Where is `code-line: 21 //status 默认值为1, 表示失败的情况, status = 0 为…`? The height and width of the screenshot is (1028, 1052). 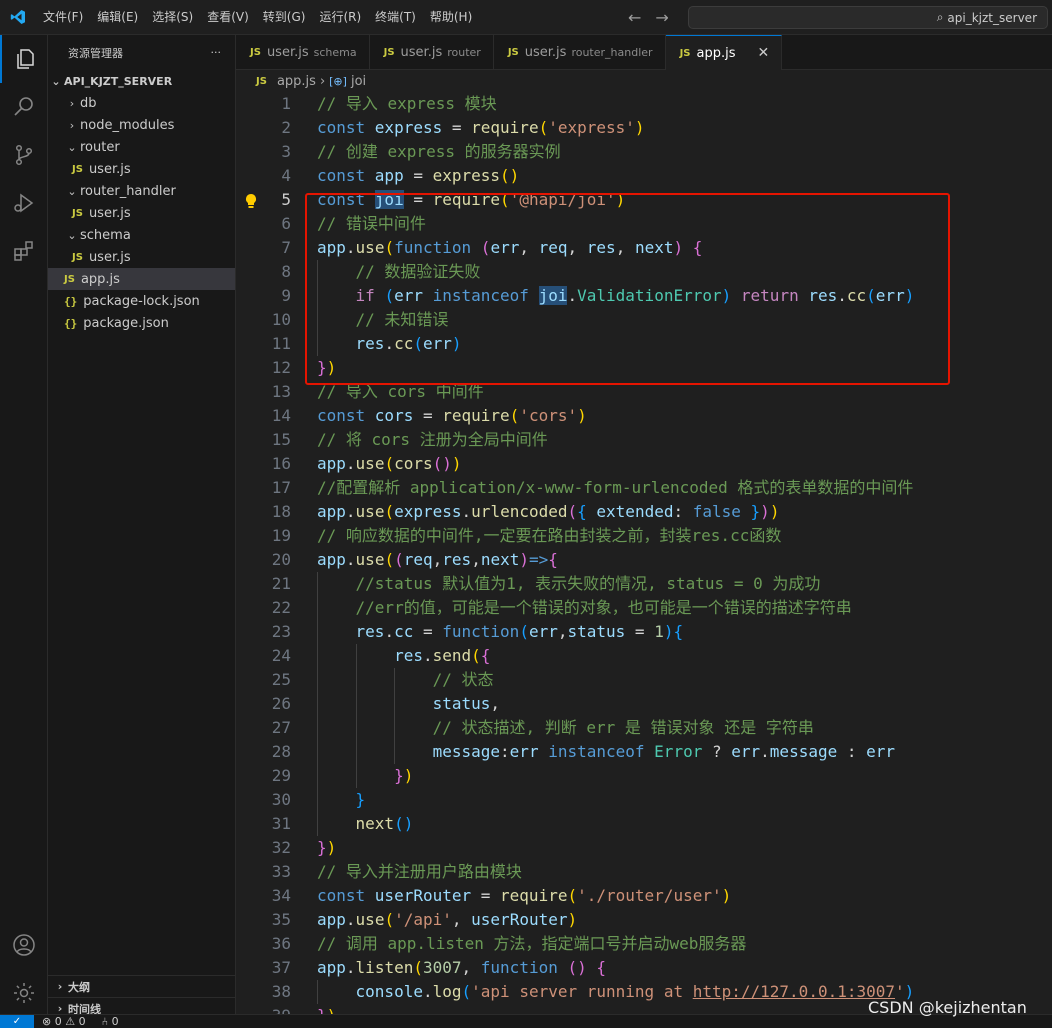 code-line: 21 //status 默认值为1, 表示失败的情况, status = 0 为… is located at coordinates (644, 584).